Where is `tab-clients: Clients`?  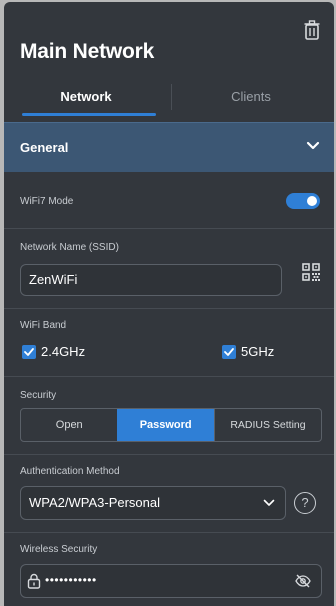
tab-clients: Clients is located at coordinates (251, 99).